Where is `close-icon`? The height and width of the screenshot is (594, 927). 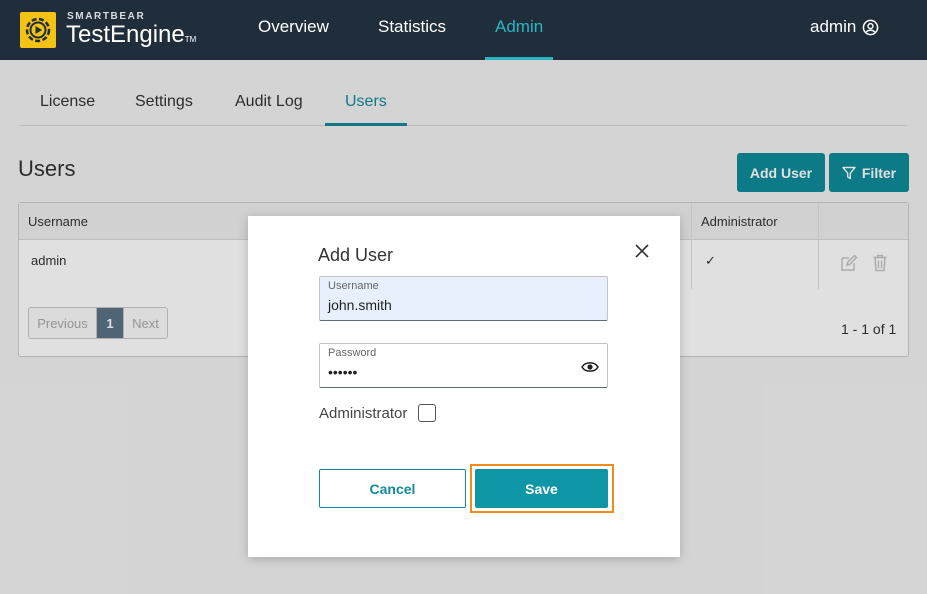 close-icon is located at coordinates (642, 251).